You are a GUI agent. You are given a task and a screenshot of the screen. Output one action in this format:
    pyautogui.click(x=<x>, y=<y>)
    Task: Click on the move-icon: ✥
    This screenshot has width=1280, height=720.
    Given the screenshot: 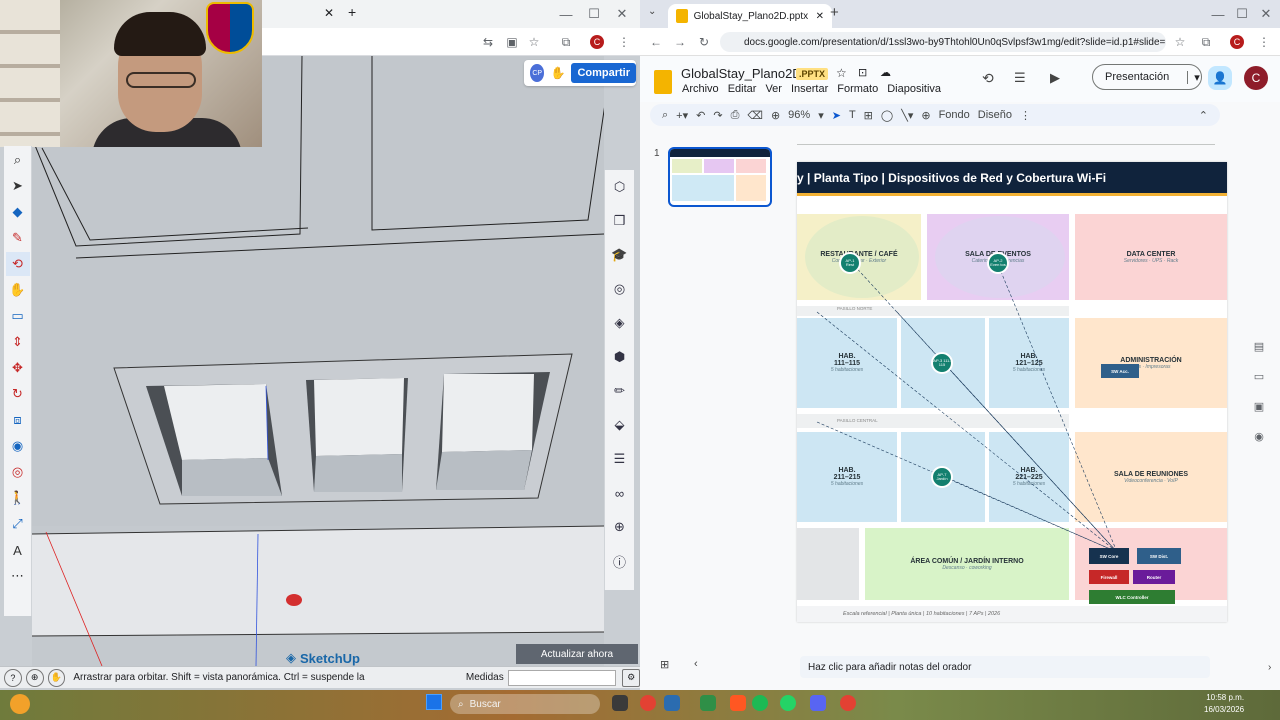 What is the action you would take?
    pyautogui.click(x=18, y=368)
    